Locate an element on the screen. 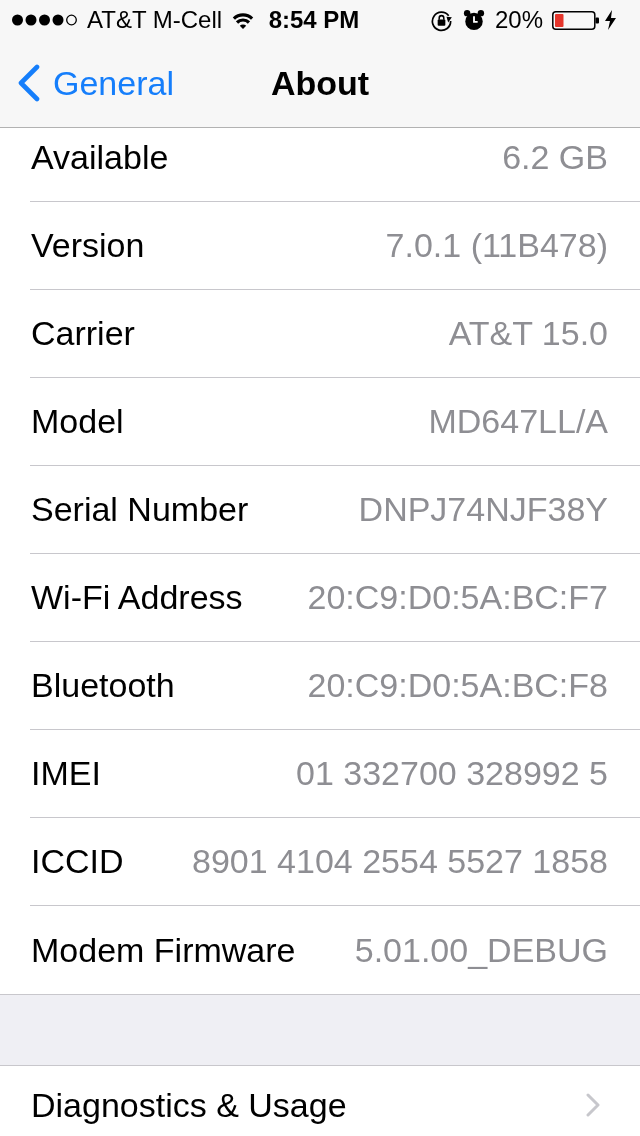 The height and width of the screenshot is (1136, 640). setting-label: Modem Firmware is located at coordinates (163, 950).